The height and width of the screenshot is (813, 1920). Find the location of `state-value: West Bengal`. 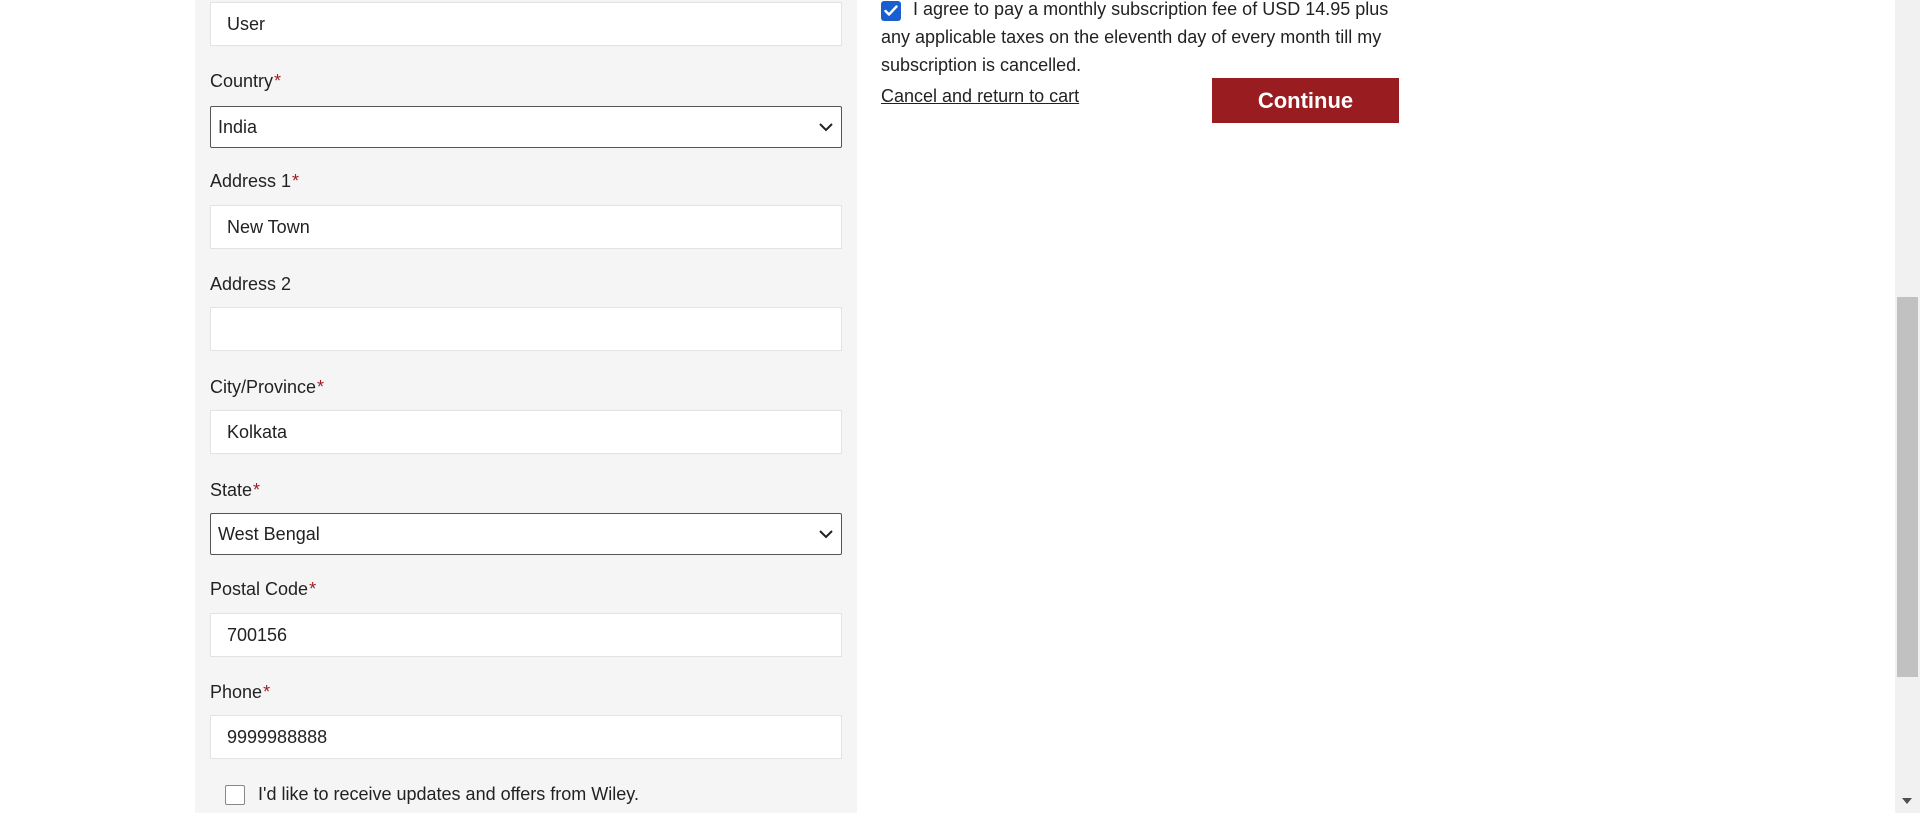

state-value: West Bengal is located at coordinates (269, 533).